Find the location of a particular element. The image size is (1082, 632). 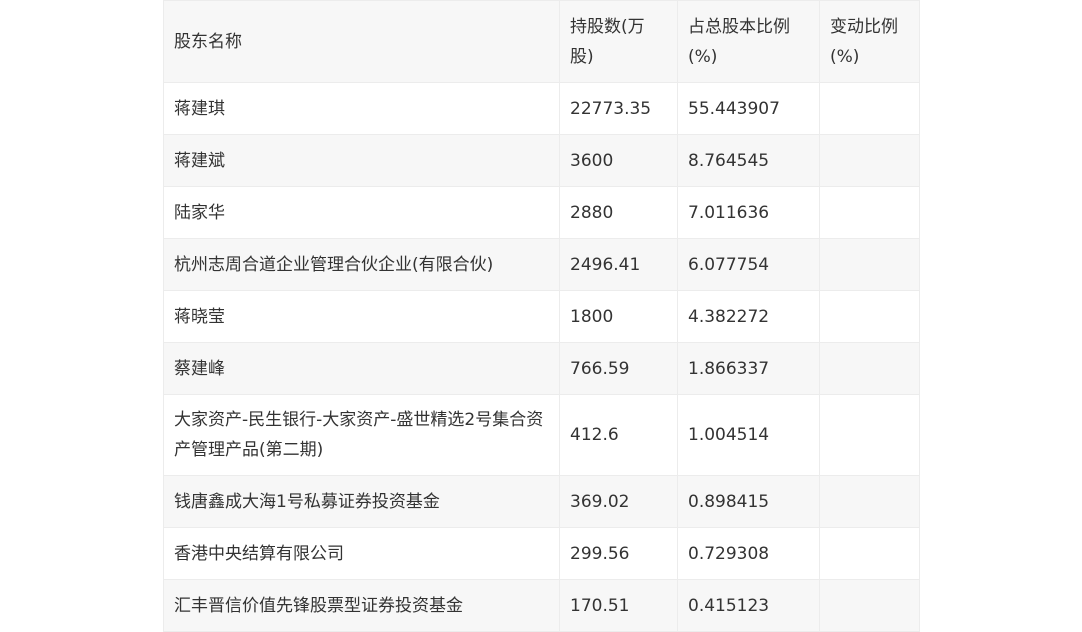

cell-name: 陆家华 is located at coordinates (361, 212).